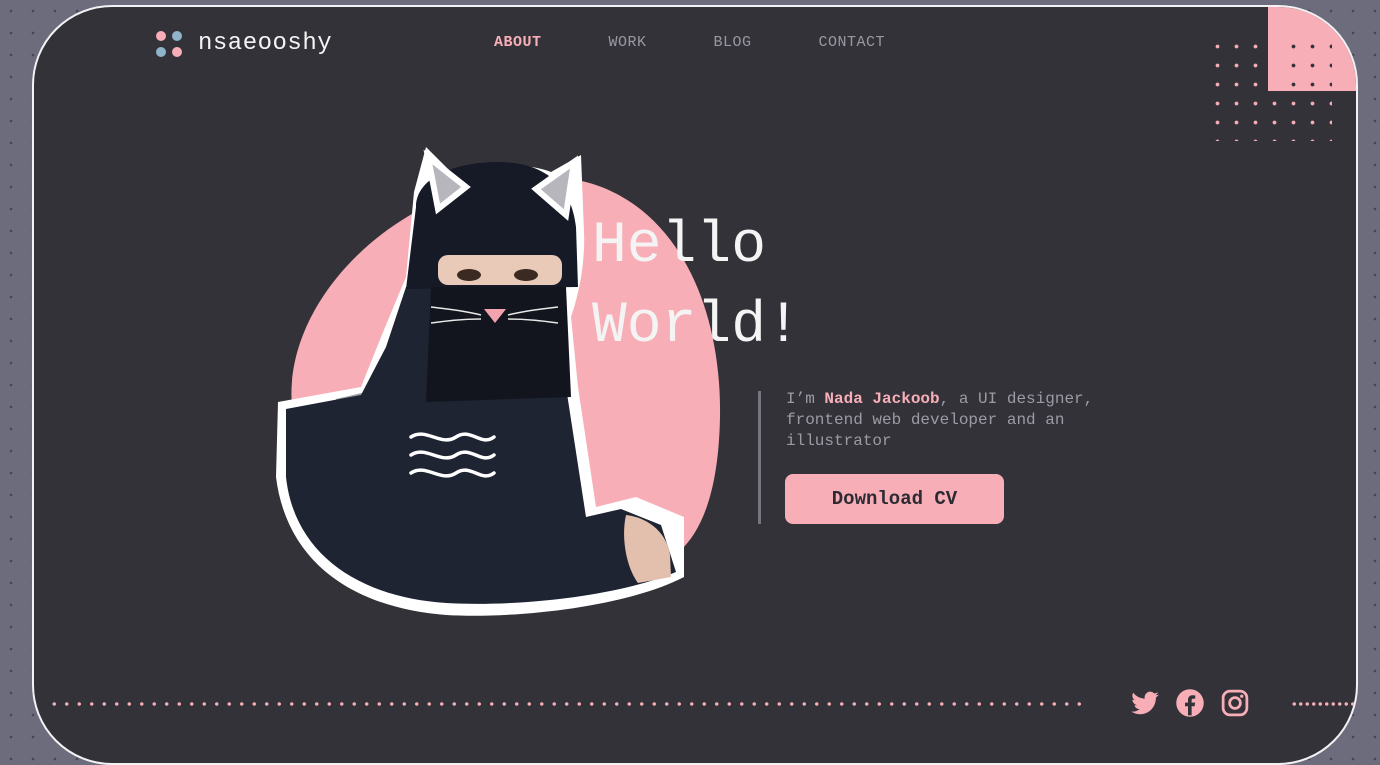  I want to click on nav-item-blog: BLOG, so click(733, 42).